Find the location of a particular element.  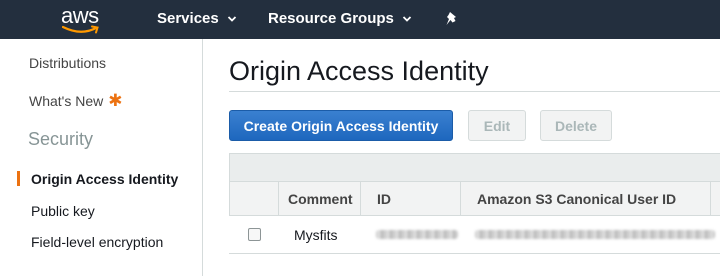

row-comment: Mysfits is located at coordinates (316, 235).